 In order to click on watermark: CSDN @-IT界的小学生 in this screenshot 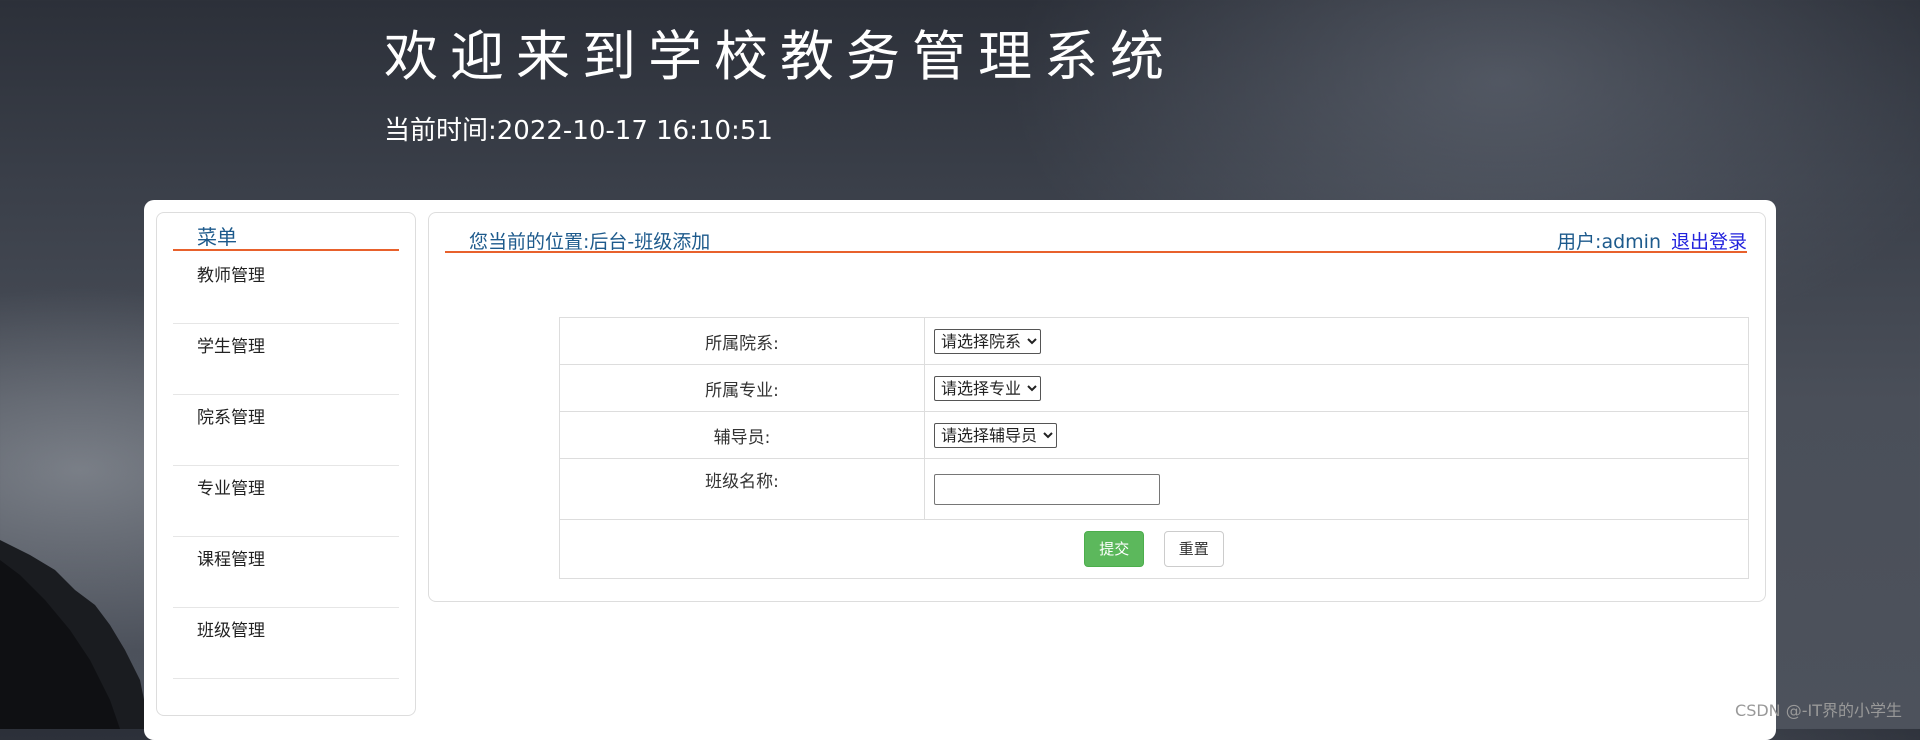, I will do `click(1818, 710)`.